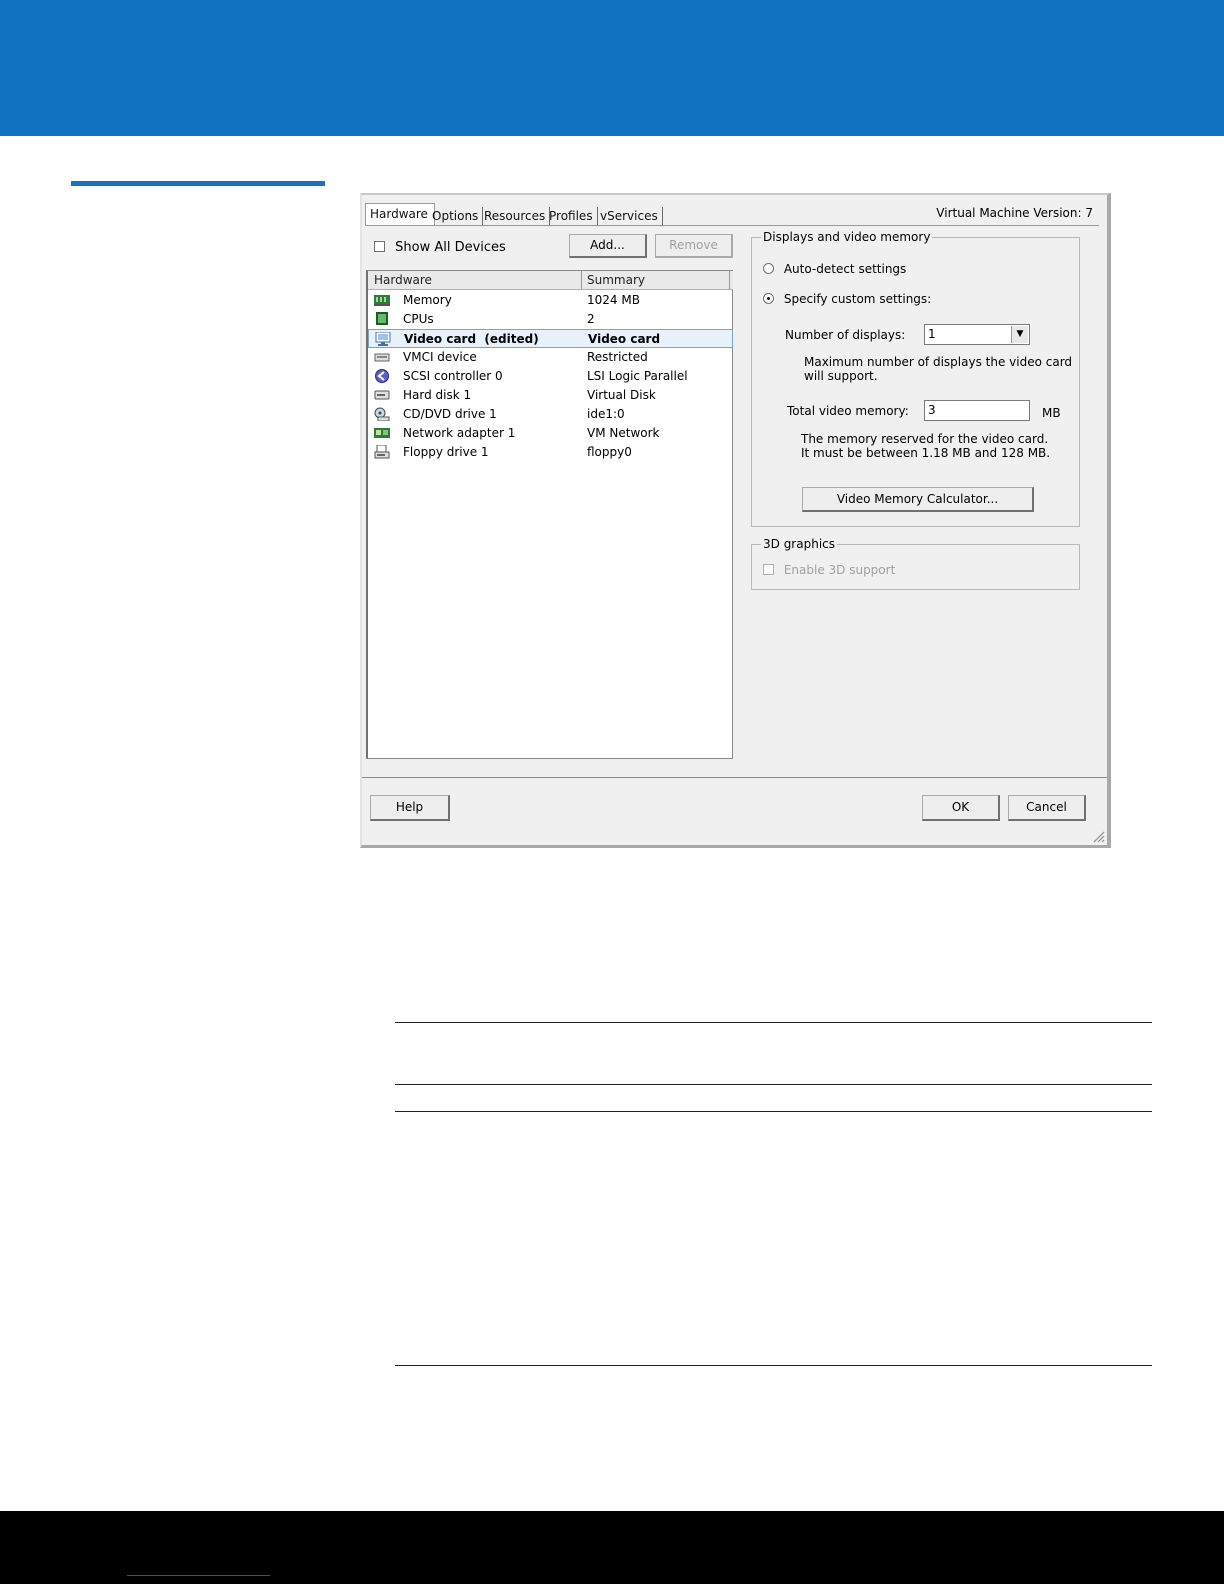 Image resolution: width=1224 pixels, height=1584 pixels. What do you see at coordinates (609, 452) in the screenshot?
I see `row-summary: floppy0` at bounding box center [609, 452].